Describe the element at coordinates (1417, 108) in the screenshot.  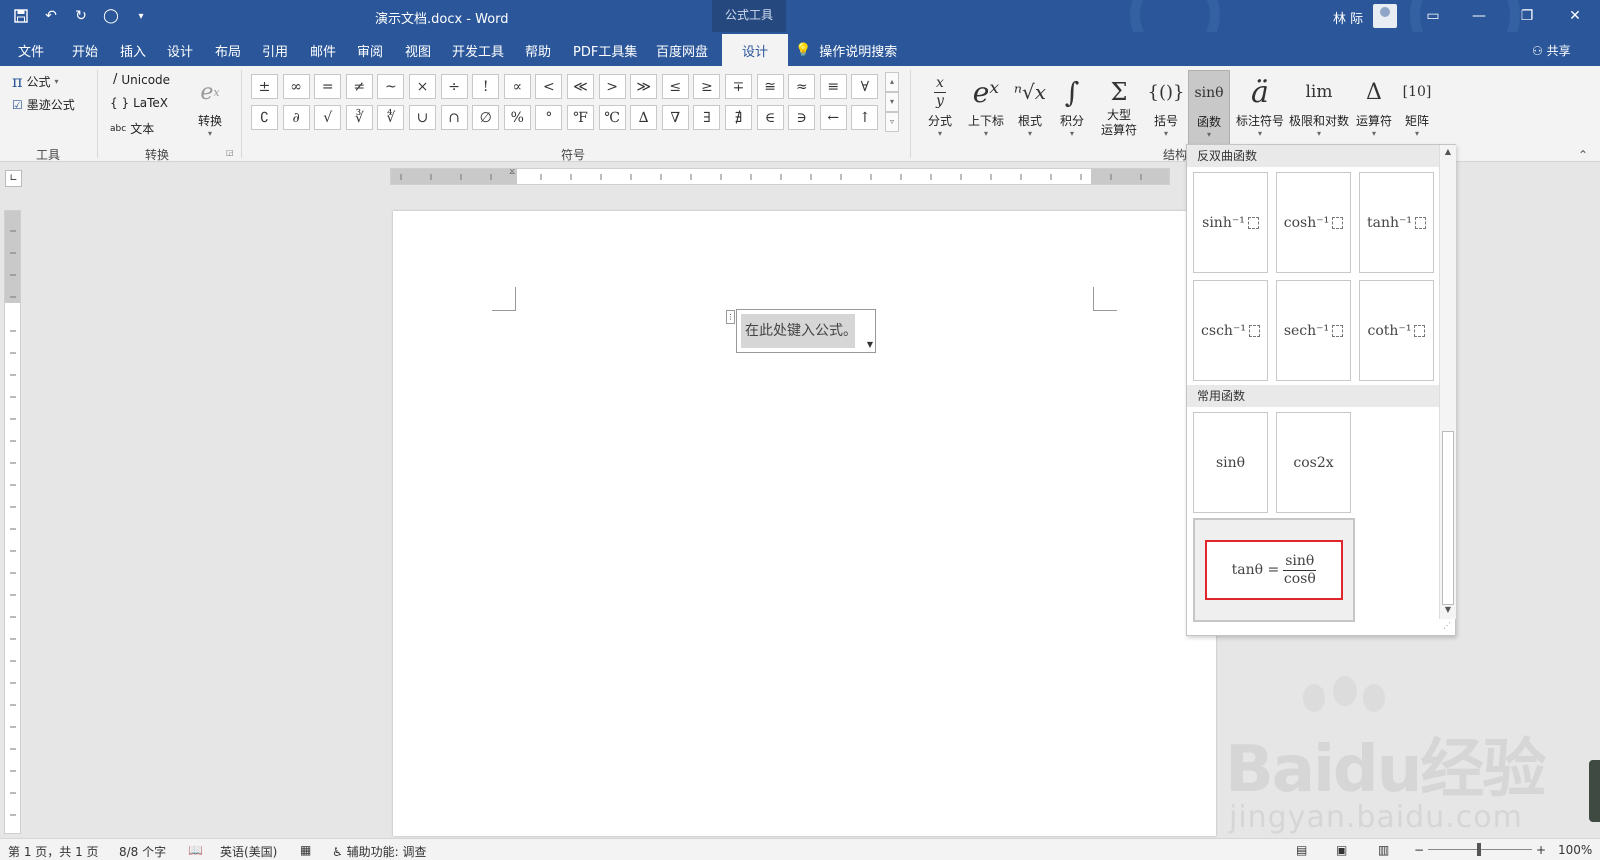
I see `matrix-button: [10] 矩阵 ▾` at that location.